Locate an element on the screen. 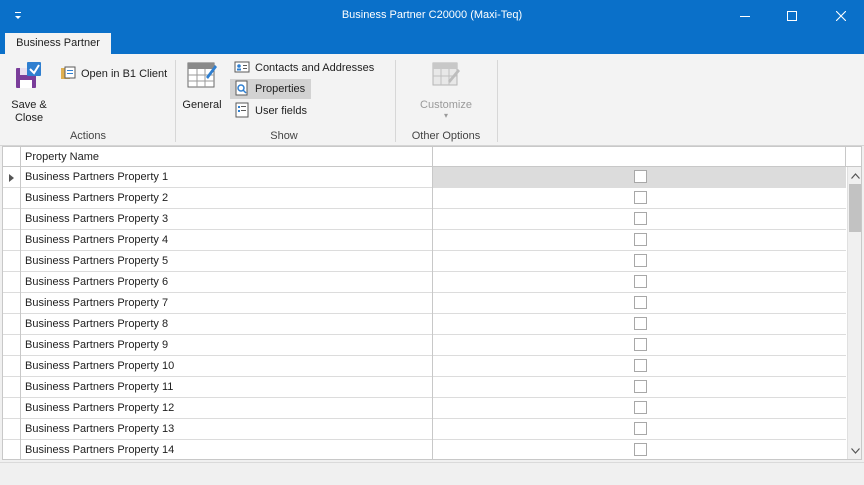 The width and height of the screenshot is (864, 485). table-row: Business Partners Property 10 is located at coordinates (424, 366).